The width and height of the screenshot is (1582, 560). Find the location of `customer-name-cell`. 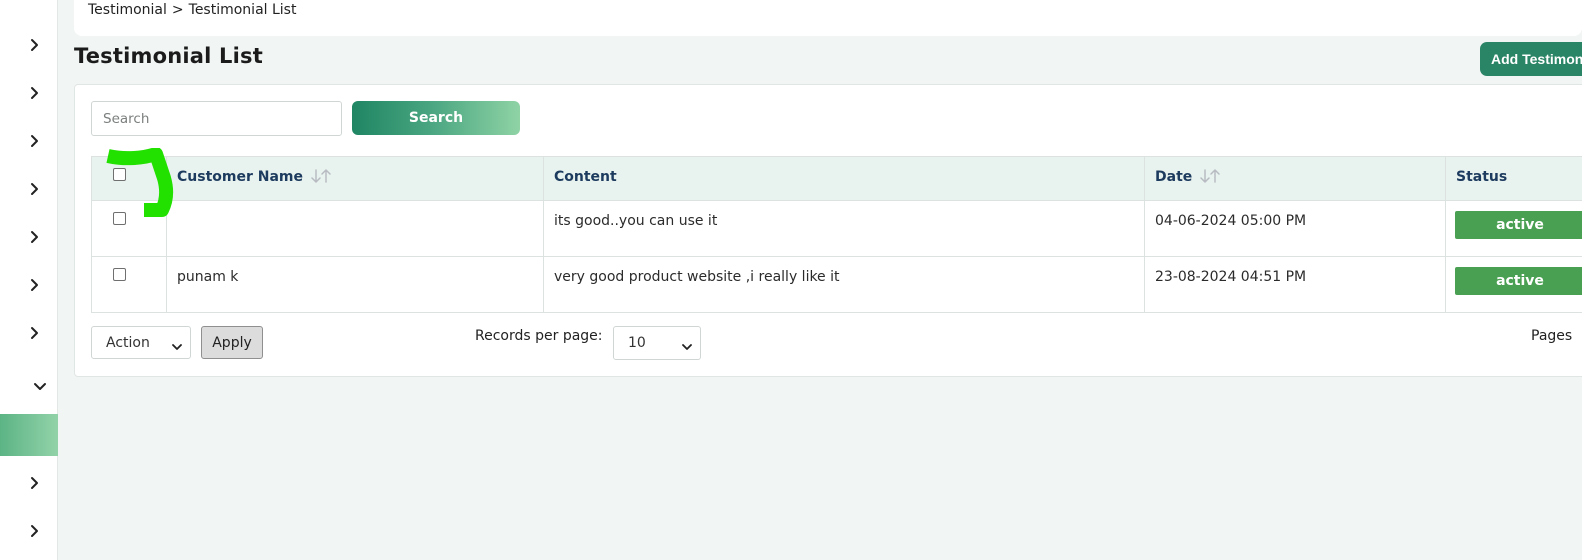

customer-name-cell is located at coordinates (355, 228).